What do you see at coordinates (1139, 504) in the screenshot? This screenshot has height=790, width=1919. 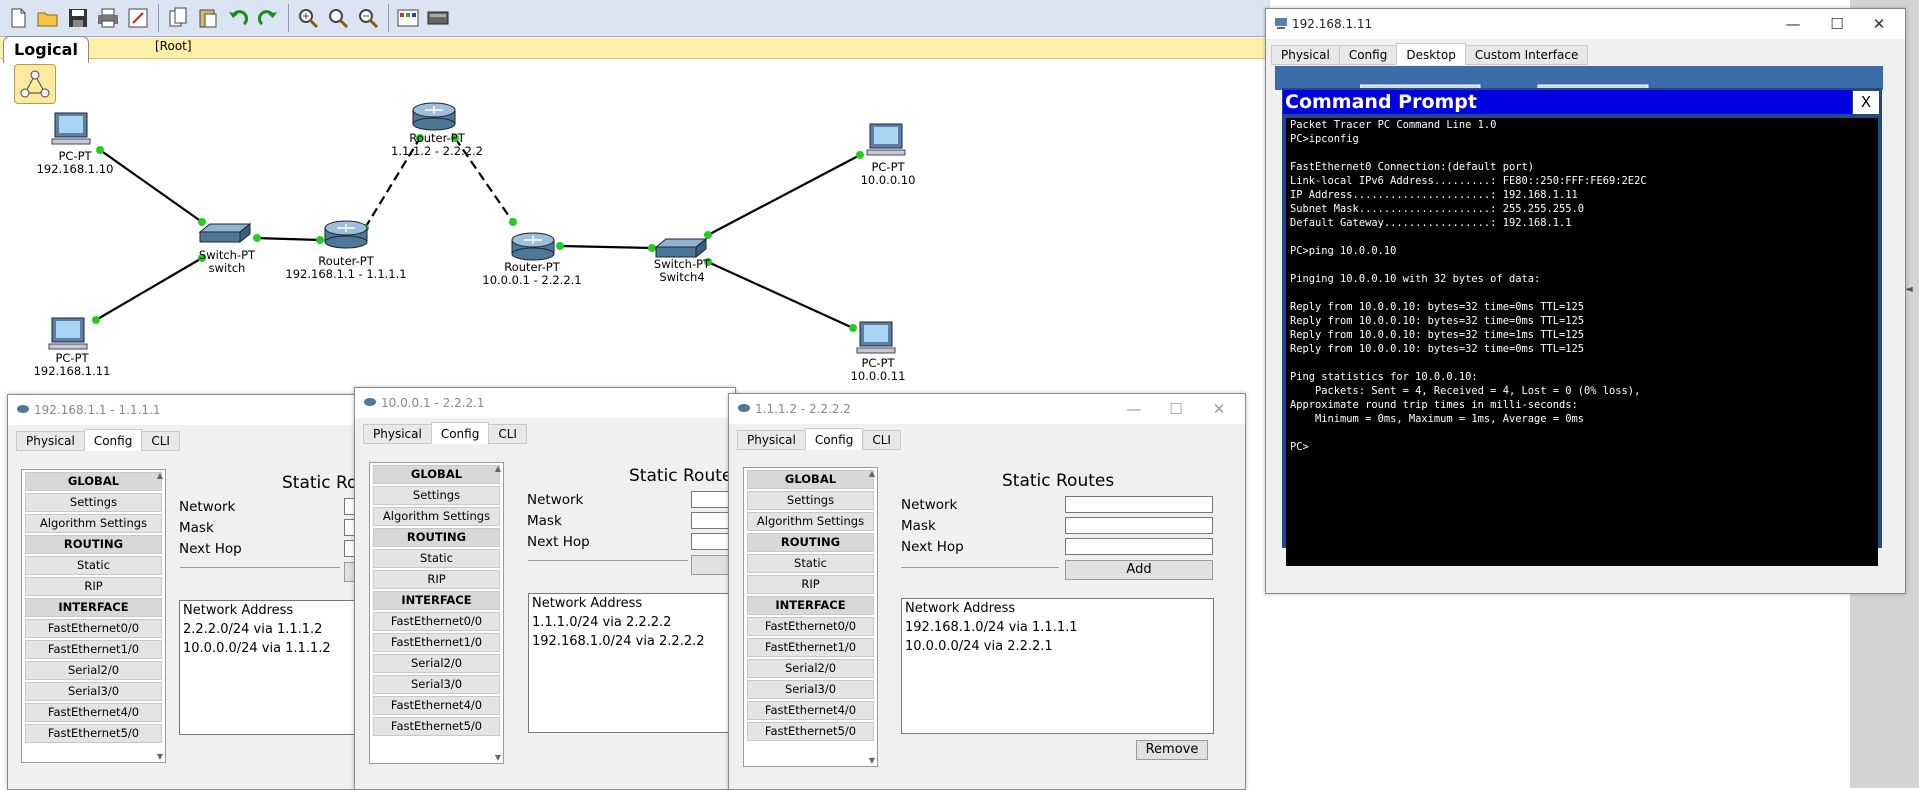 I see `network-input` at bounding box center [1139, 504].